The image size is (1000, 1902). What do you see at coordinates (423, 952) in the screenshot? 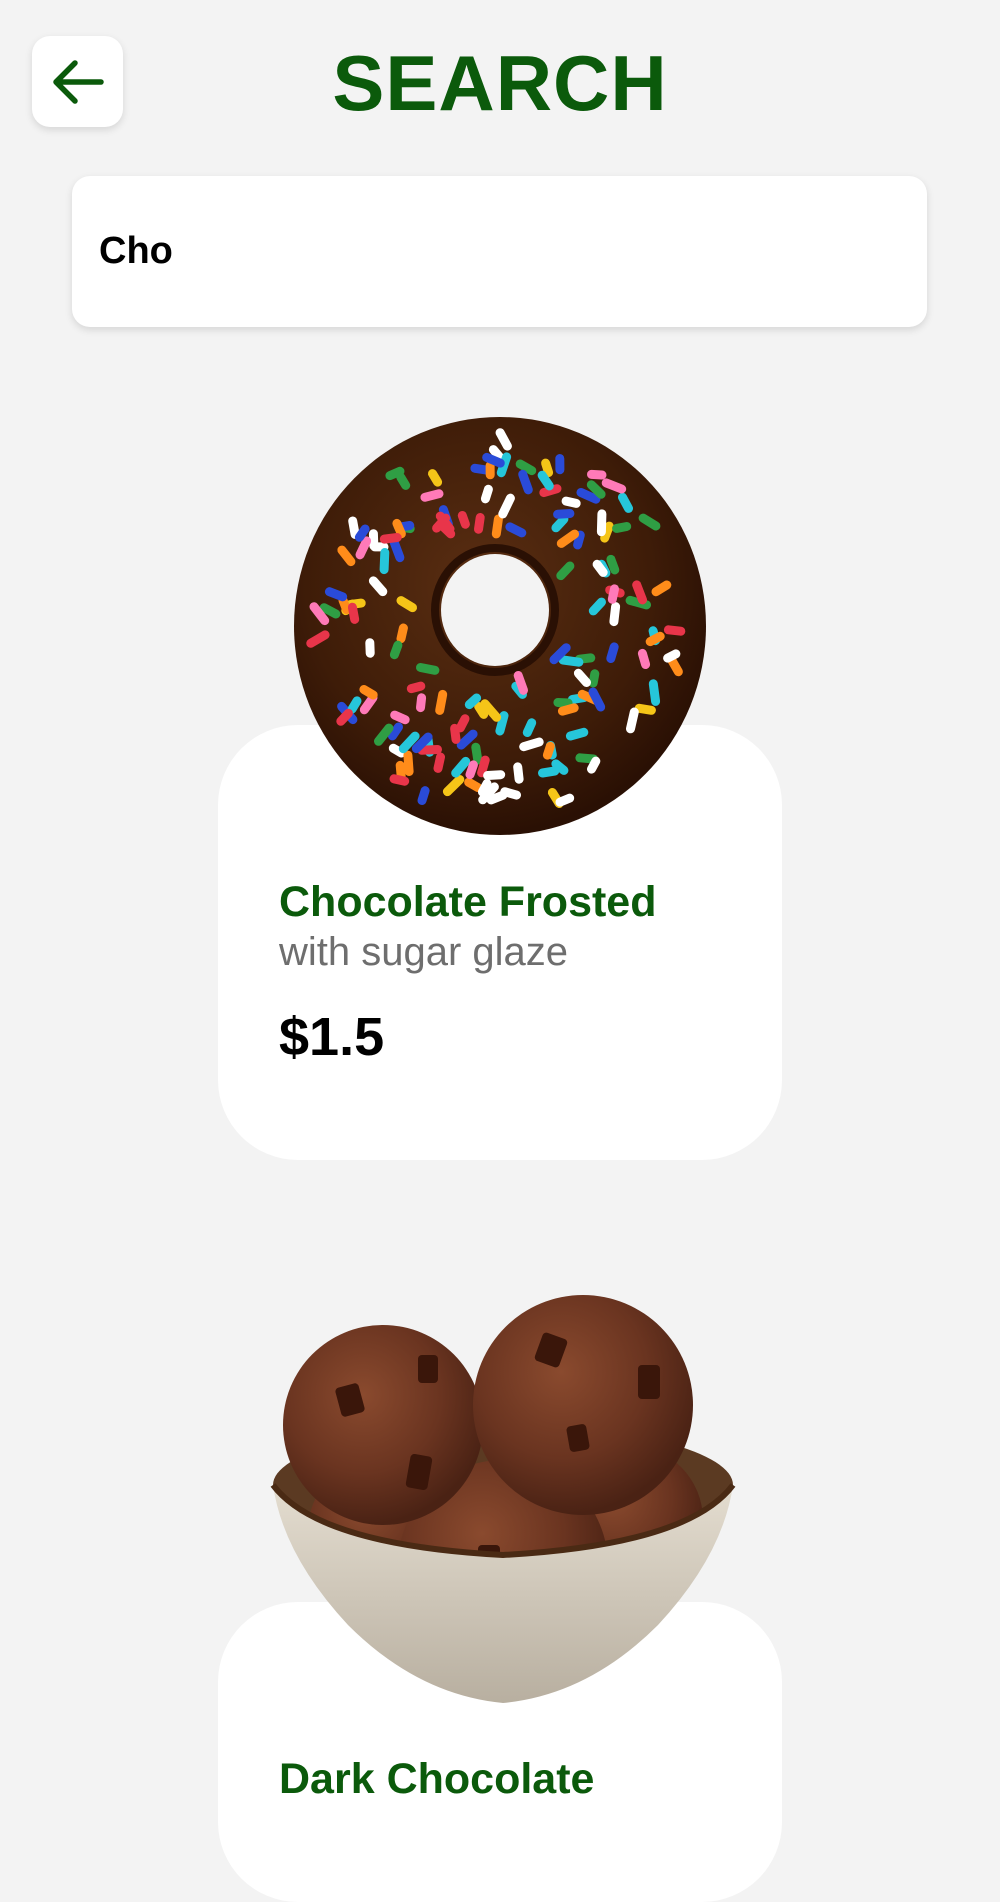
I see `product-description: with sugar glaze` at bounding box center [423, 952].